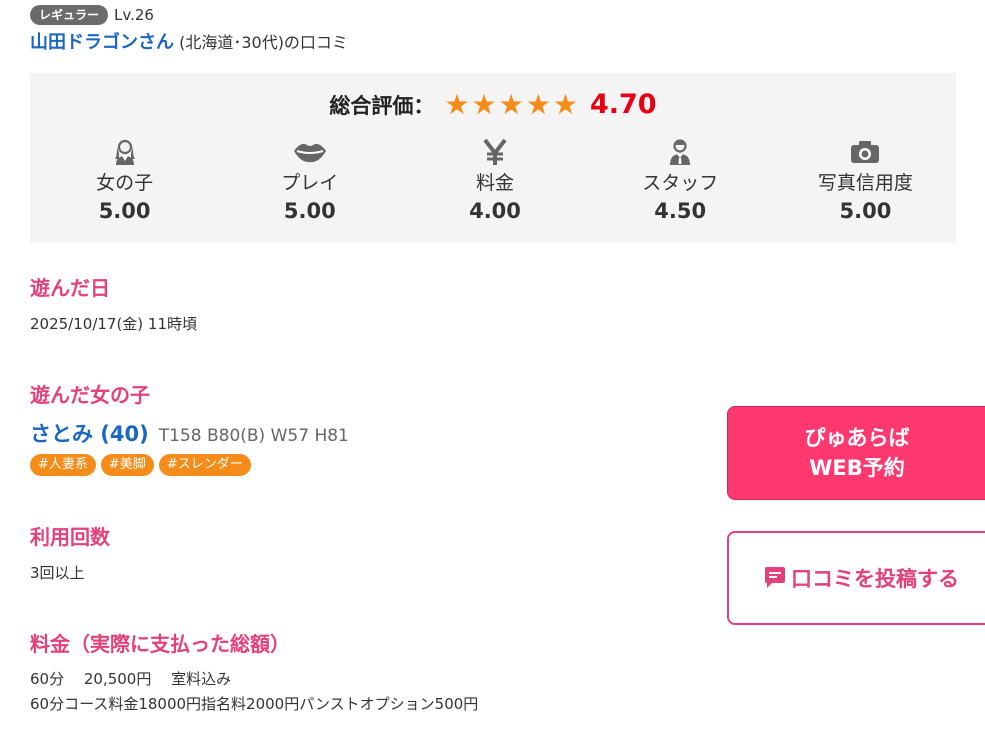  What do you see at coordinates (495, 211) in the screenshot?
I see `category-value: 4.00` at bounding box center [495, 211].